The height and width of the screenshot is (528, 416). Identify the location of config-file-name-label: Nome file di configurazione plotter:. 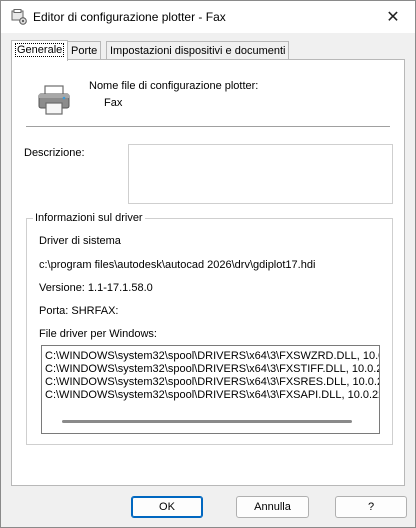
(174, 86).